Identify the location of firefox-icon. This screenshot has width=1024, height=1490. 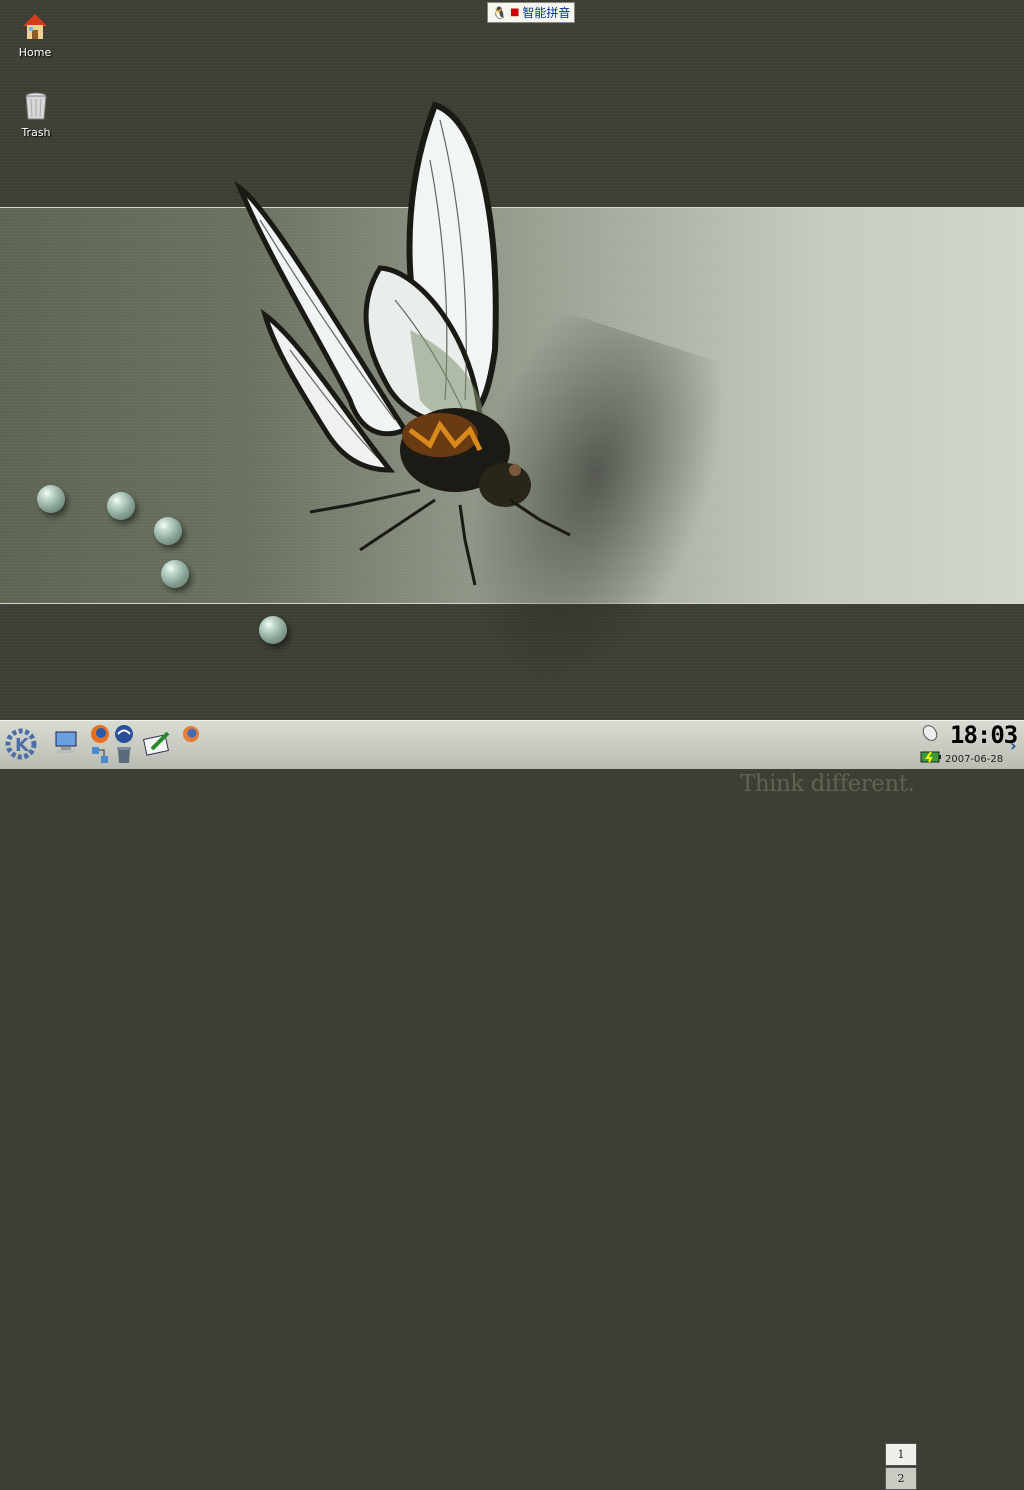
(100, 734).